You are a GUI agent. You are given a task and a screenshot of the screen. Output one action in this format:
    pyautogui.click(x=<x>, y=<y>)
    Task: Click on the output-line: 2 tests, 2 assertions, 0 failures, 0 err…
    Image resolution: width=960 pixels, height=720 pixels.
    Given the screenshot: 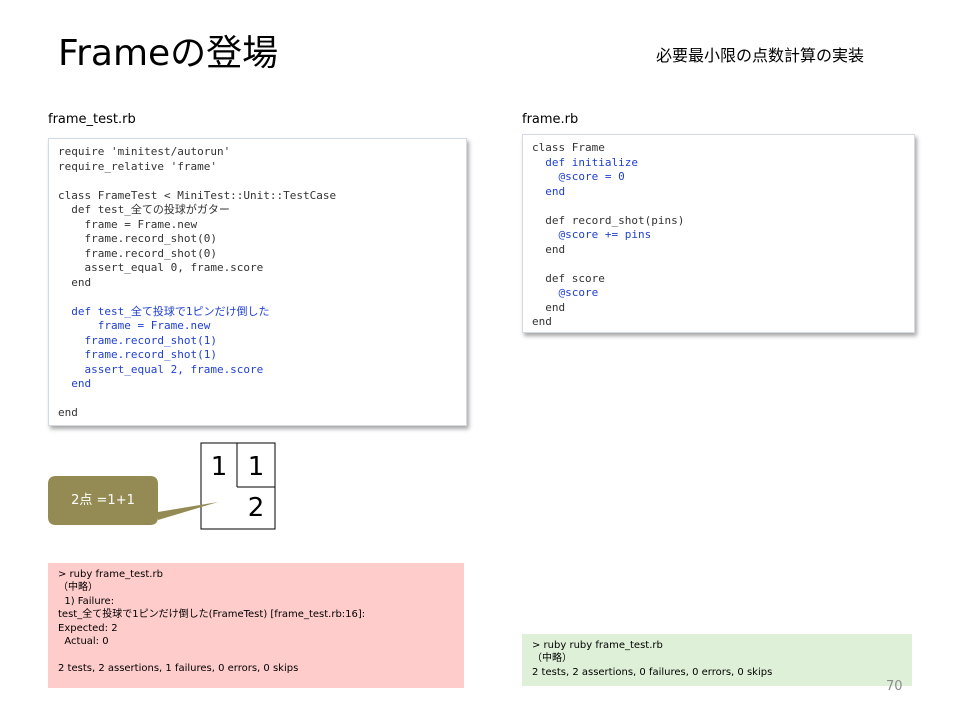 What is the action you would take?
    pyautogui.click(x=652, y=672)
    